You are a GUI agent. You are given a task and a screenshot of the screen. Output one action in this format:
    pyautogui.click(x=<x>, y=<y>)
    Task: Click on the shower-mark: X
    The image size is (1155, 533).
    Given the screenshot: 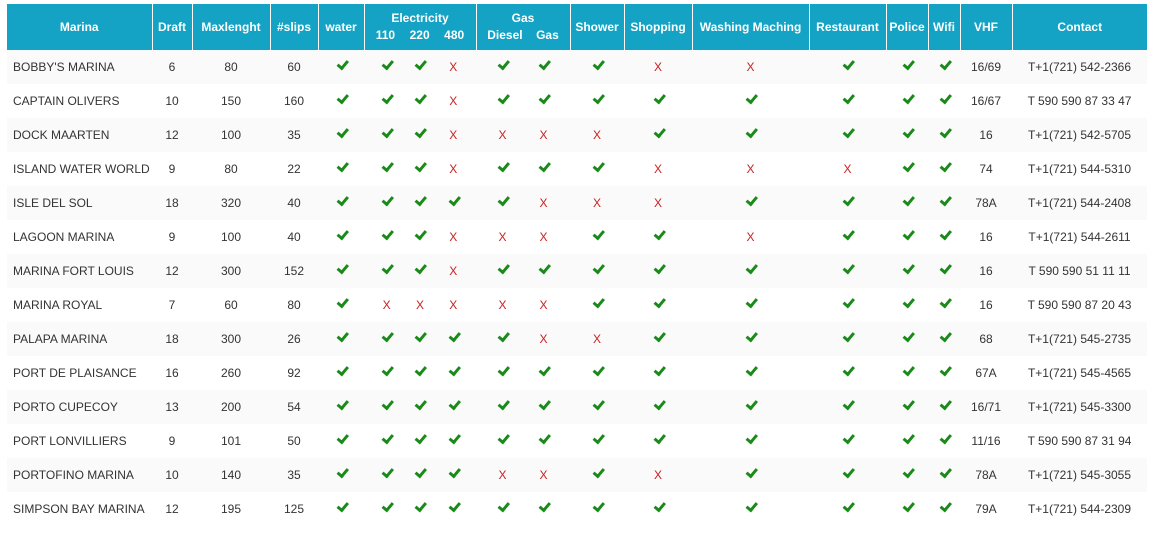 What is the action you would take?
    pyautogui.click(x=597, y=203)
    